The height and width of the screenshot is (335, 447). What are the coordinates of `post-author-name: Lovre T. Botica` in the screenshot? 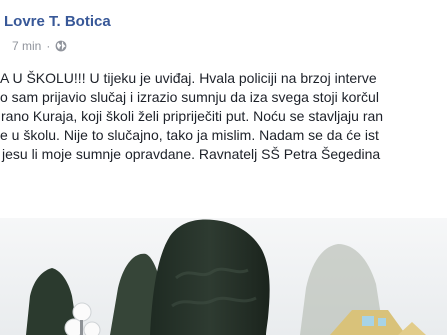 It's located at (57, 21).